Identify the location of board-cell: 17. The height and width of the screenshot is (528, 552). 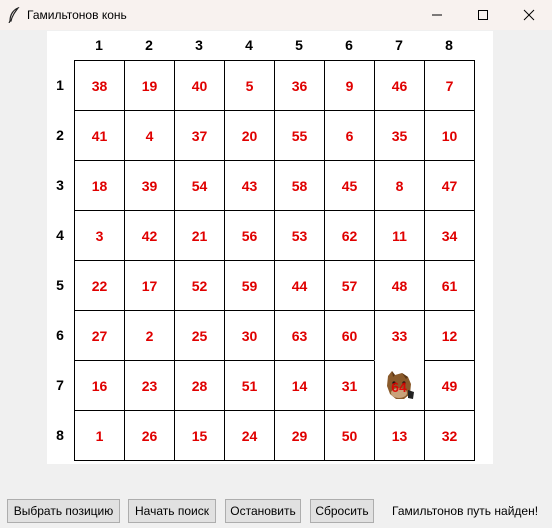
(149, 285).